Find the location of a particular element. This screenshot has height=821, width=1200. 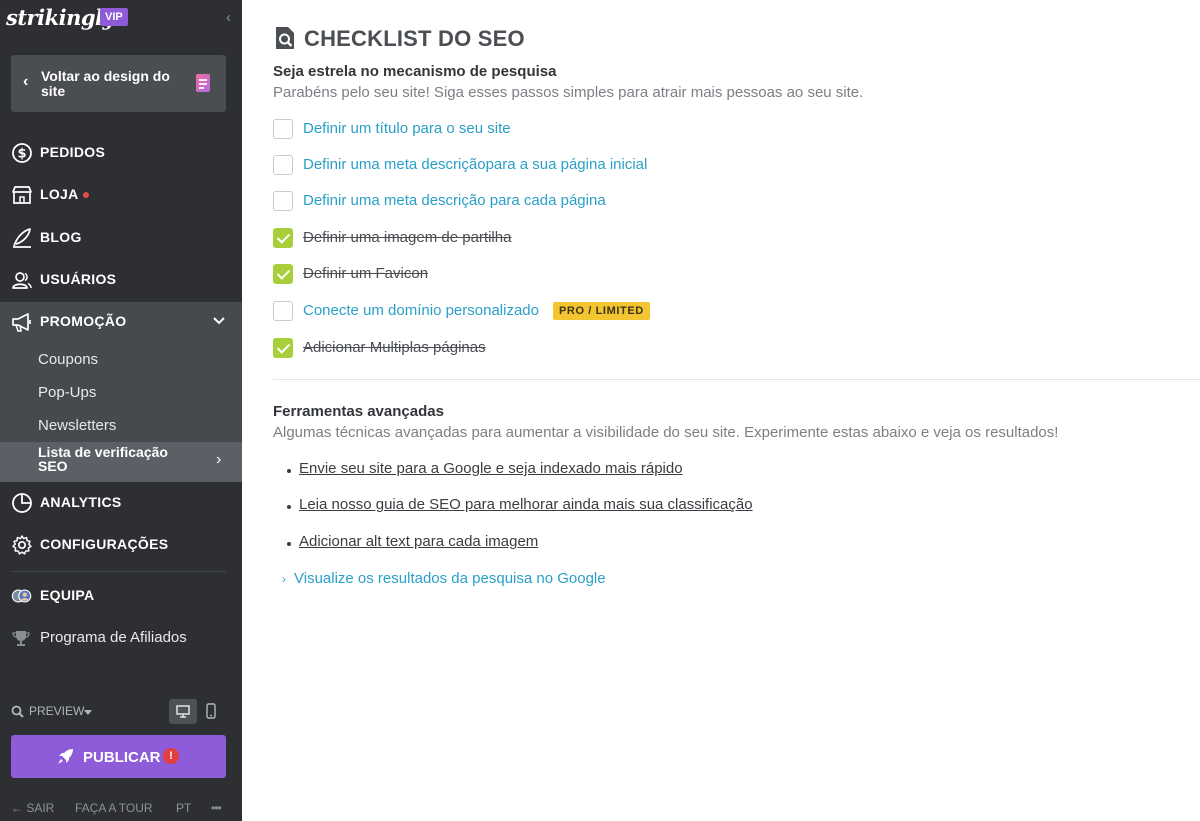

language-selector: PT is located at coordinates (183, 808).